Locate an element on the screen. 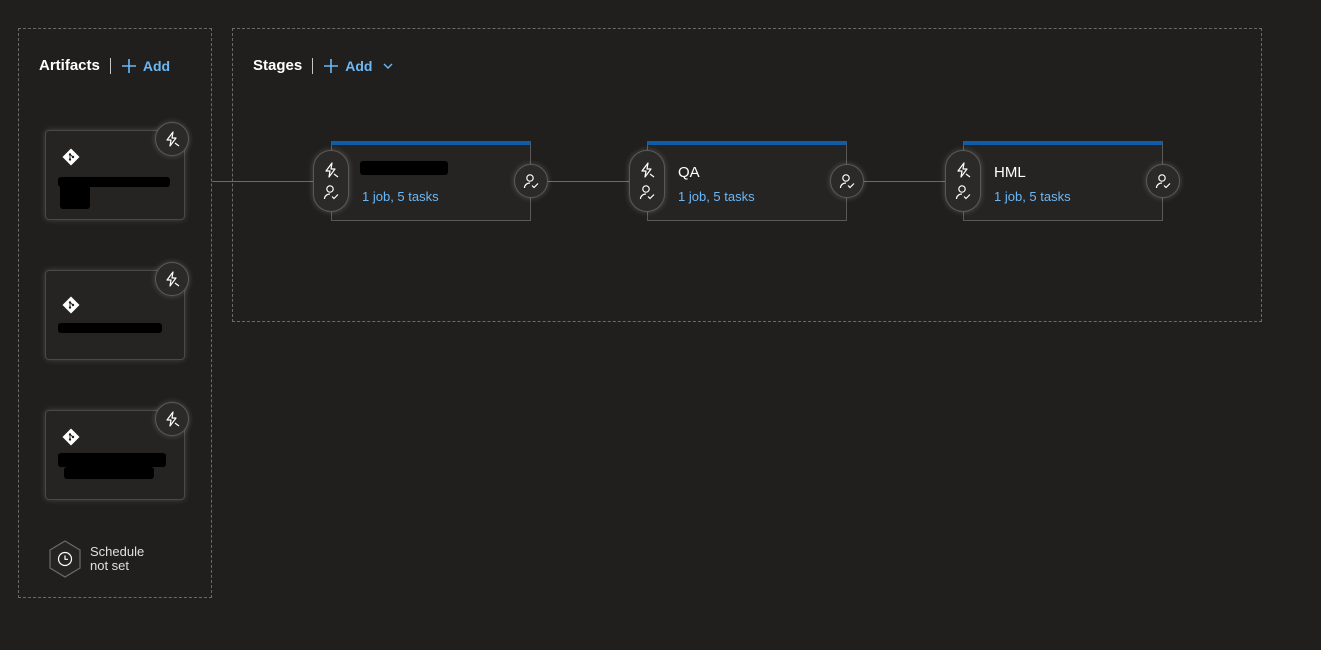  stages-title: Stages is located at coordinates (278, 65).